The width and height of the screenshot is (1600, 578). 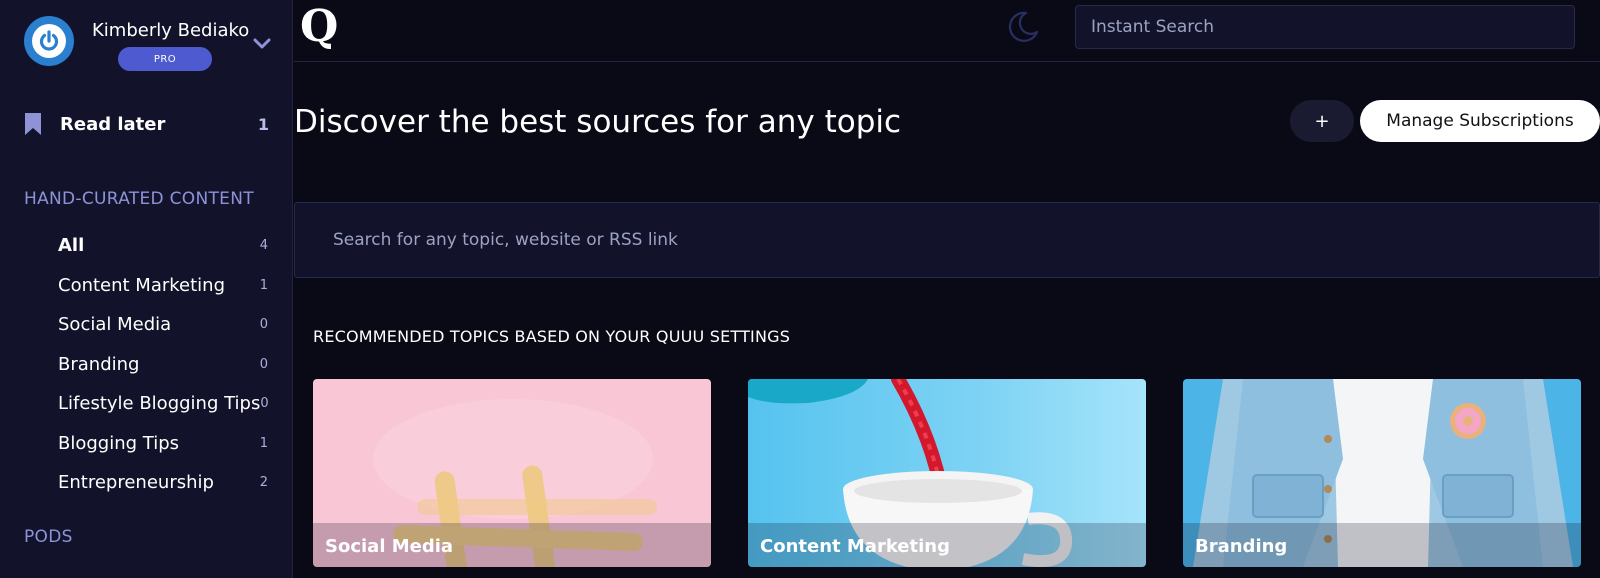 What do you see at coordinates (171, 30) in the screenshot?
I see `user-name: Kimberly Bediako` at bounding box center [171, 30].